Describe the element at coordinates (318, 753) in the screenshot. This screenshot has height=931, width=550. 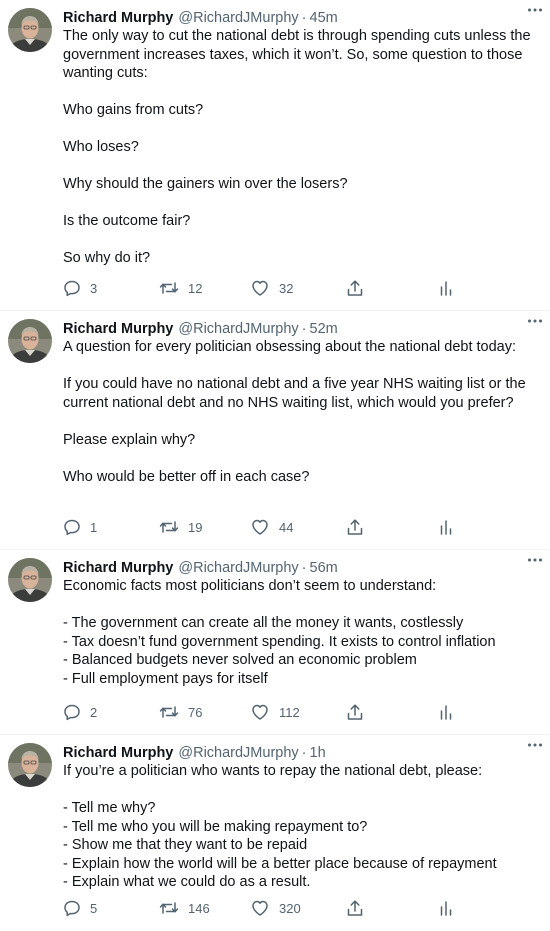
I see `tweet-timestamp: 1h` at that location.